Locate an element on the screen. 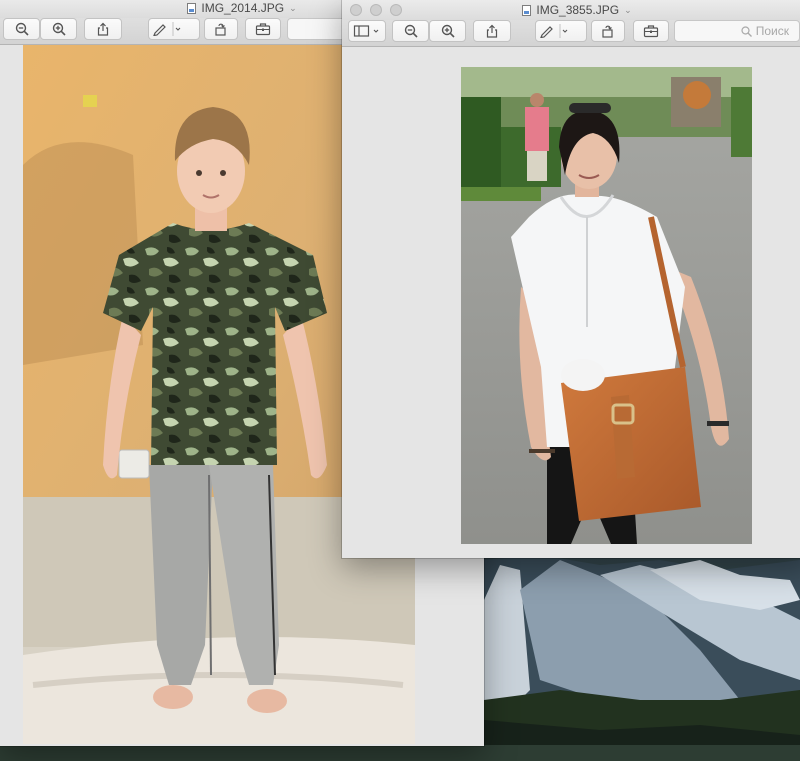 The width and height of the screenshot is (800, 761). window-controls is located at coordinates (376, 10).